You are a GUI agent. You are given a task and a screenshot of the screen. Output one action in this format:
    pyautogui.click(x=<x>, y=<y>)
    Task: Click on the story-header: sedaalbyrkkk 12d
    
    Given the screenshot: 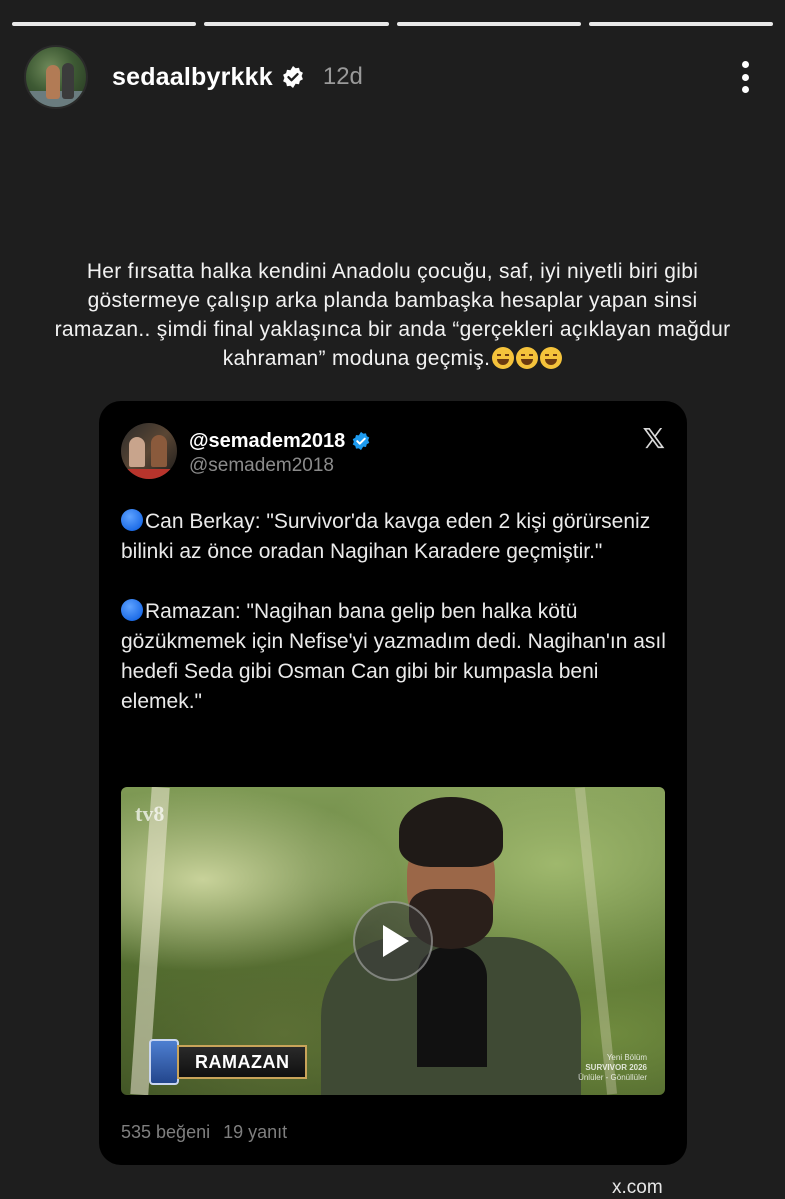 What is the action you would take?
    pyautogui.click(x=389, y=77)
    